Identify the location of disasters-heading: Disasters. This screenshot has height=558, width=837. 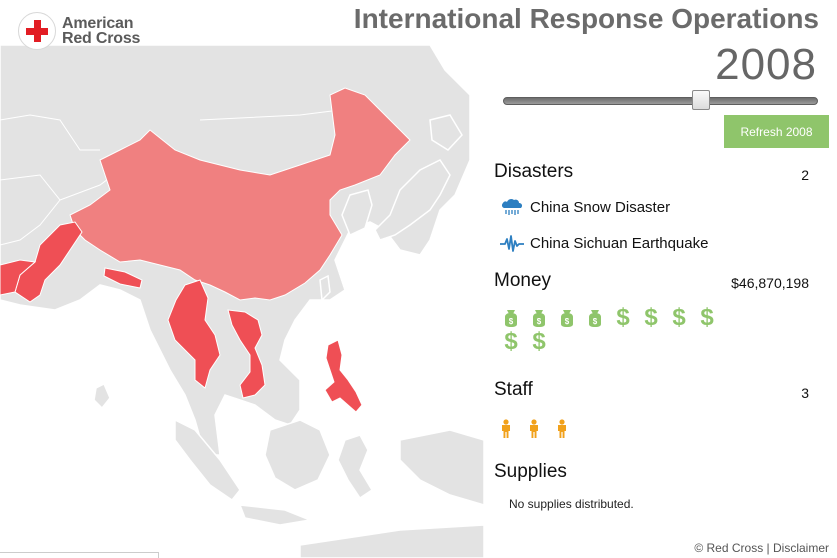
(534, 171).